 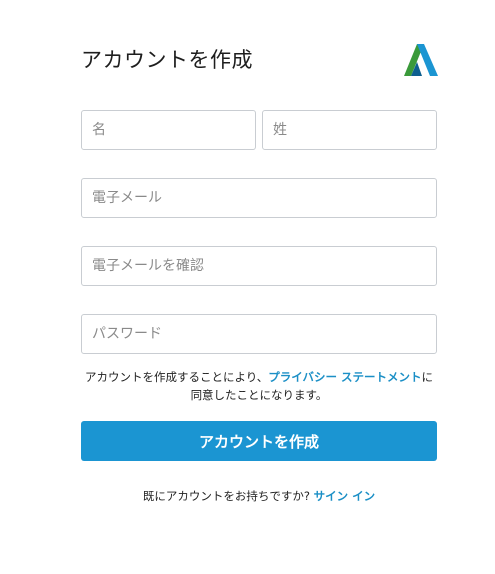 I want to click on privacy-statement-link: プライバシー ステートメント, so click(x=344, y=377).